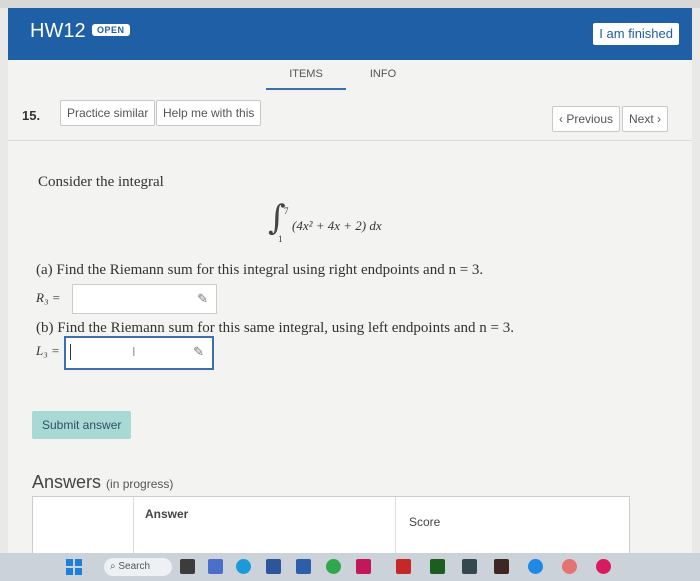  Describe the element at coordinates (350, 34) in the screenshot. I see `app-header: HW12 OPEN I am finished` at that location.